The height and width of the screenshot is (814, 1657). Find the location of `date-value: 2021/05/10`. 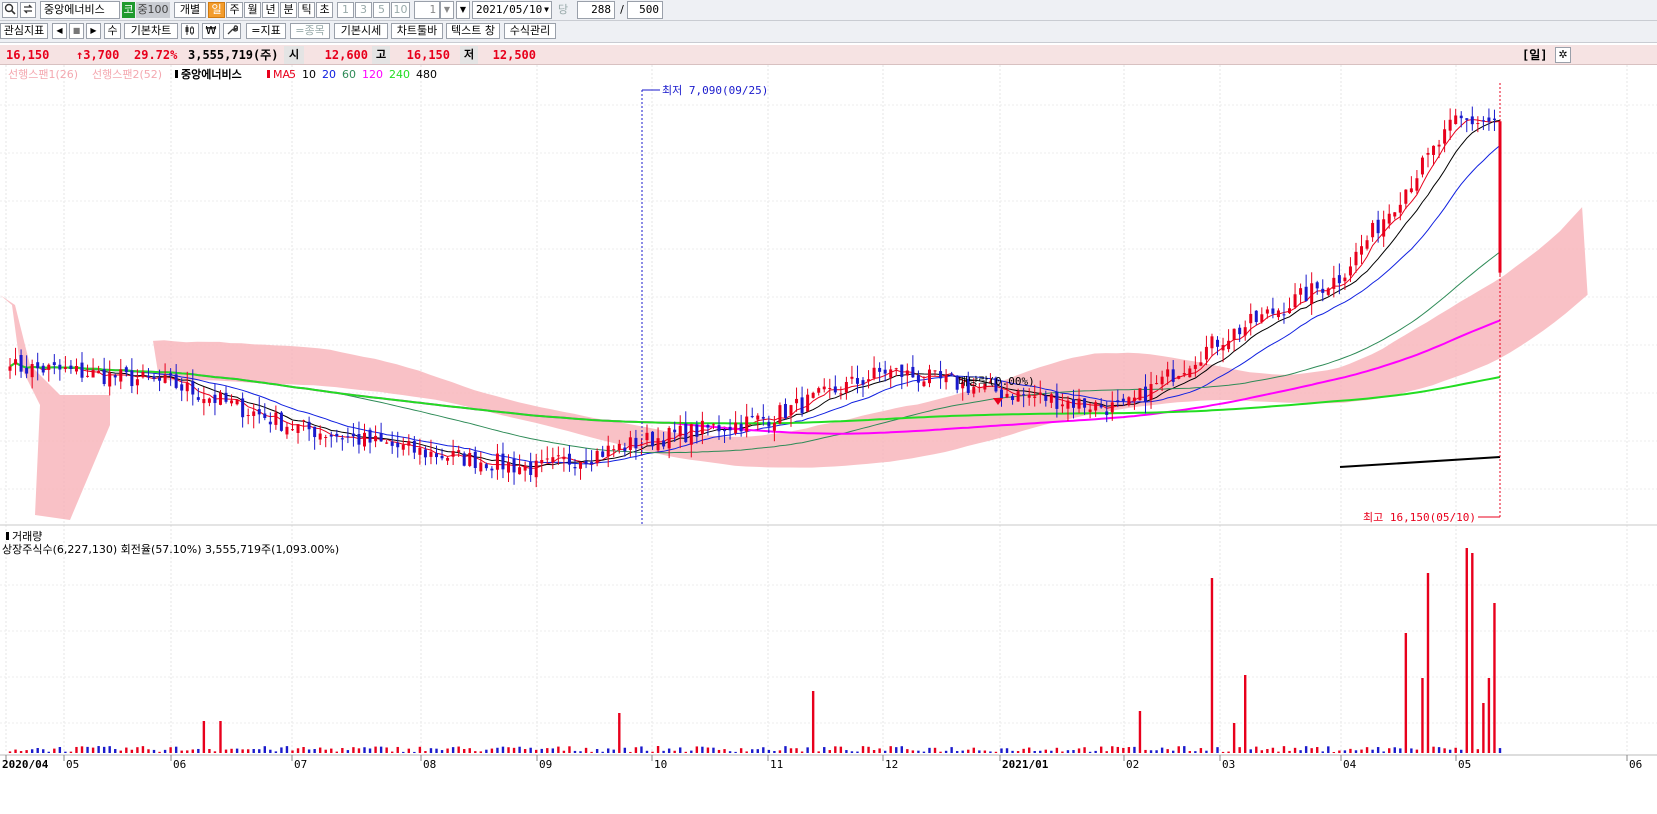

date-value: 2021/05/10 is located at coordinates (509, 9).